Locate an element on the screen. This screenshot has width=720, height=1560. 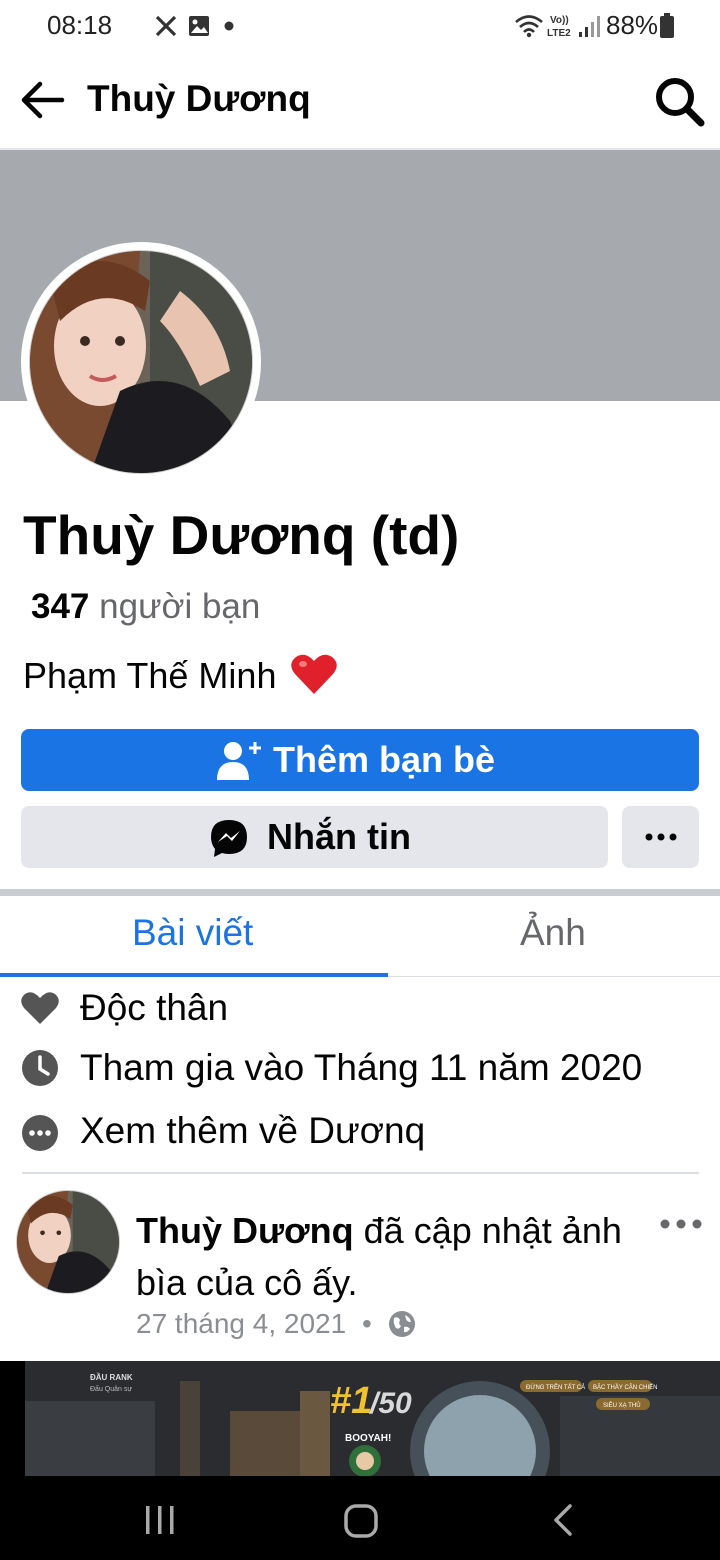
volte-icon: Vo)) LTE2 is located at coordinates (559, 27).